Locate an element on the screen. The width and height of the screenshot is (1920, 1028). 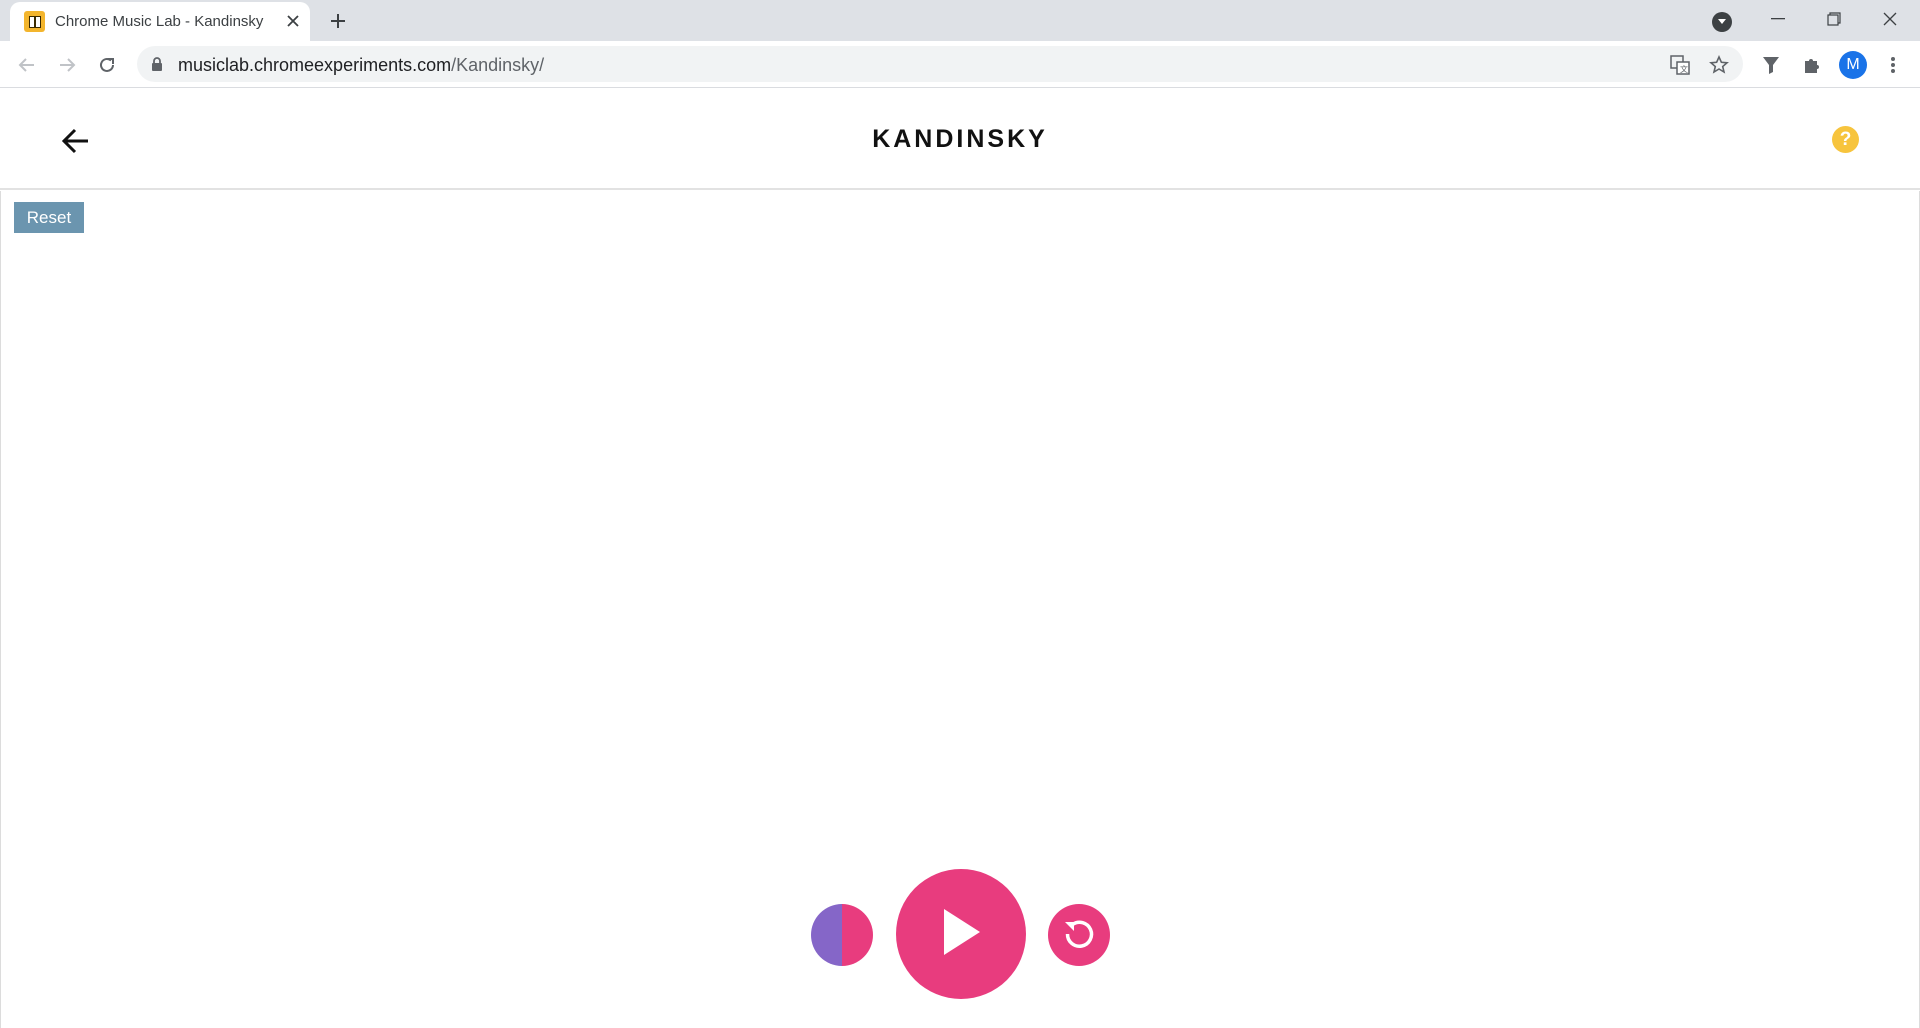
extensions-puzzle-icon is located at coordinates (1812, 65).